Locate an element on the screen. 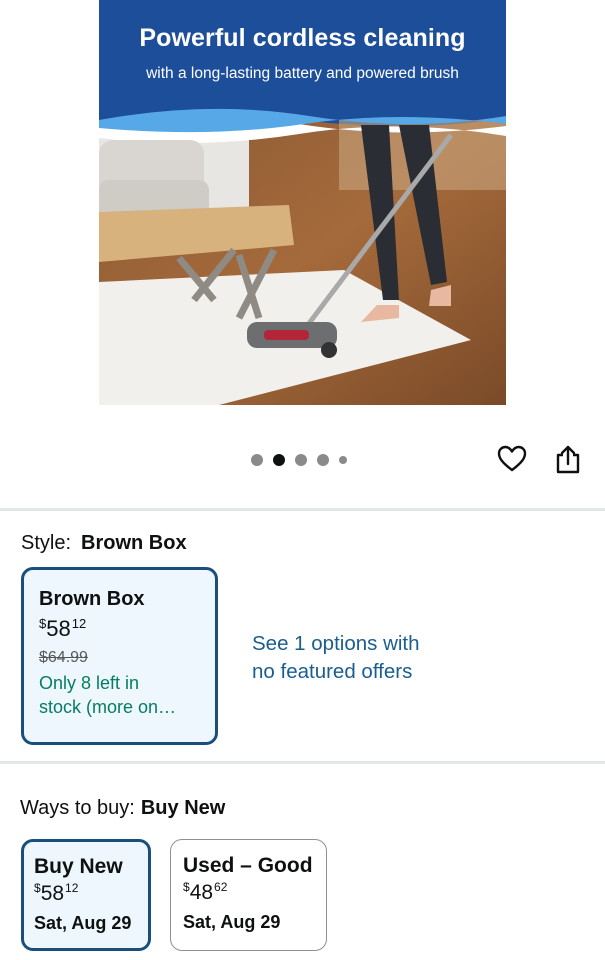 This screenshot has height=960, width=605. buy-option-price: $4862 is located at coordinates (254, 892).